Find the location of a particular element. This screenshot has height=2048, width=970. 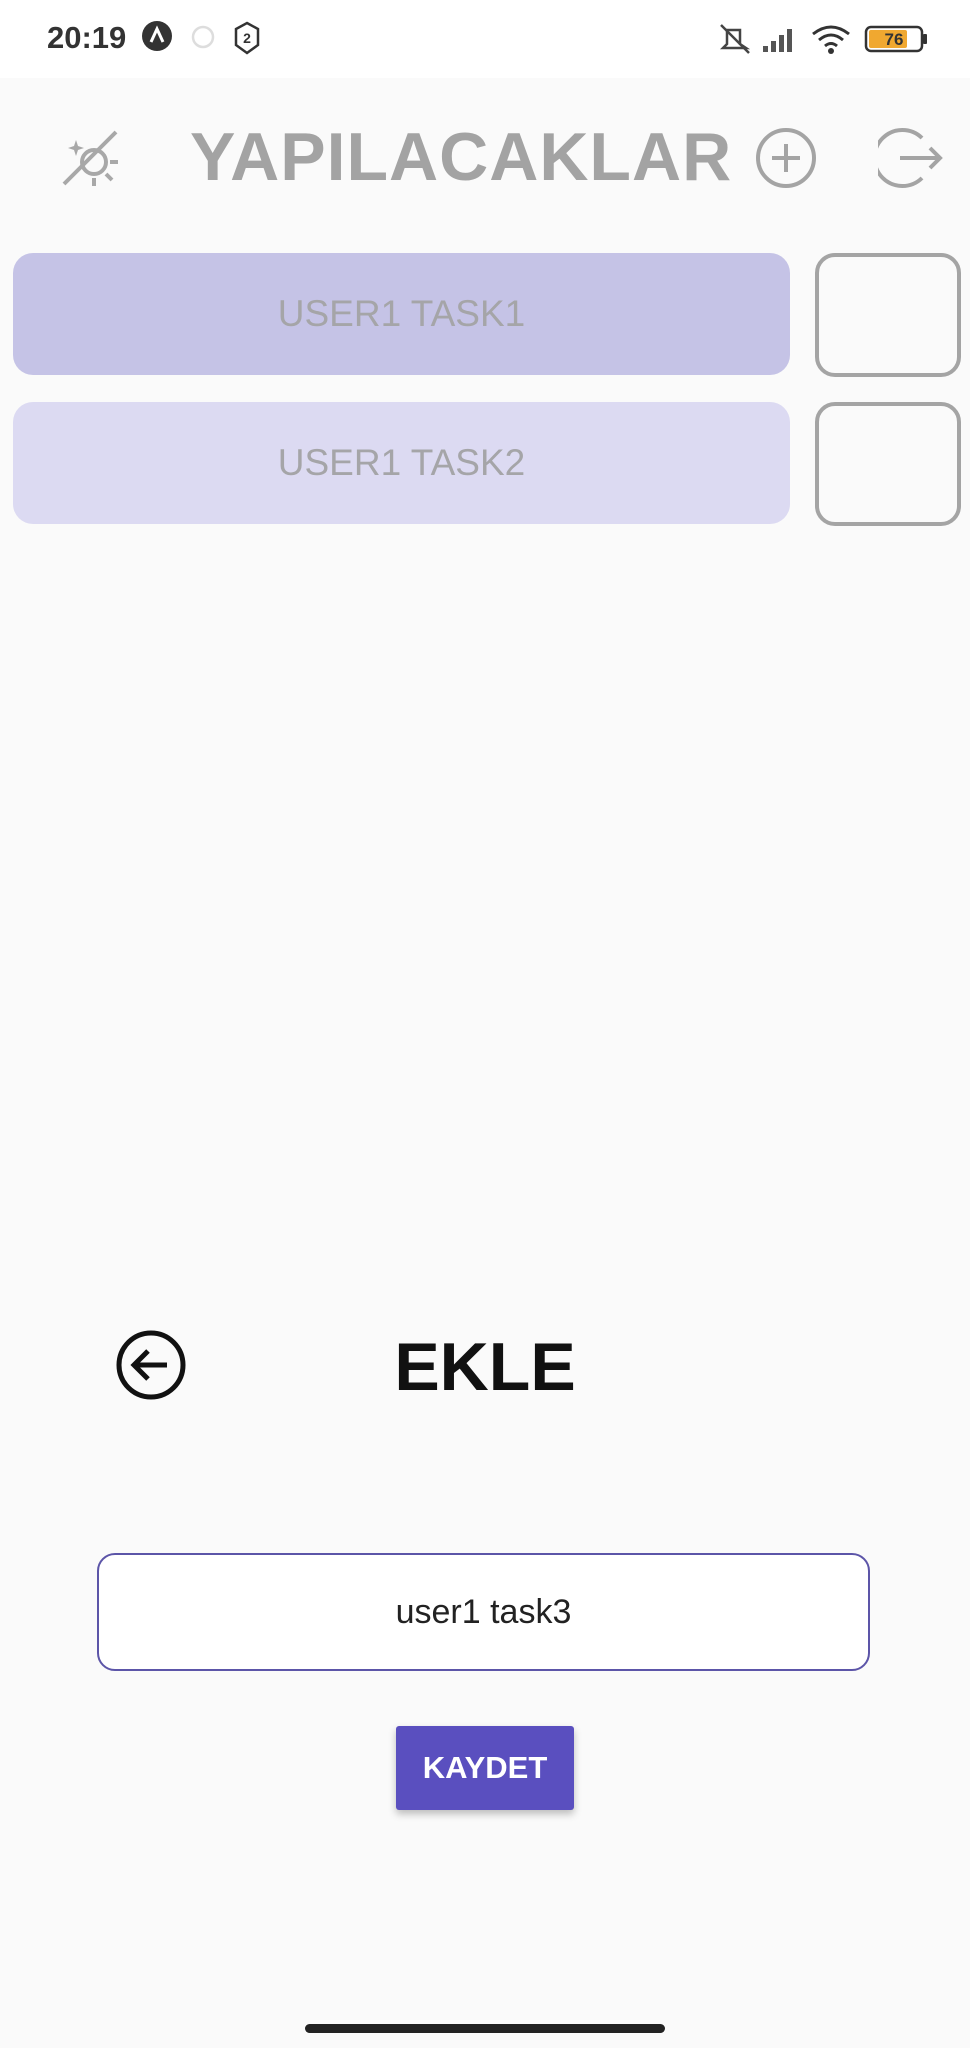

back-arrow-circle-icon is located at coordinates (151, 1367).